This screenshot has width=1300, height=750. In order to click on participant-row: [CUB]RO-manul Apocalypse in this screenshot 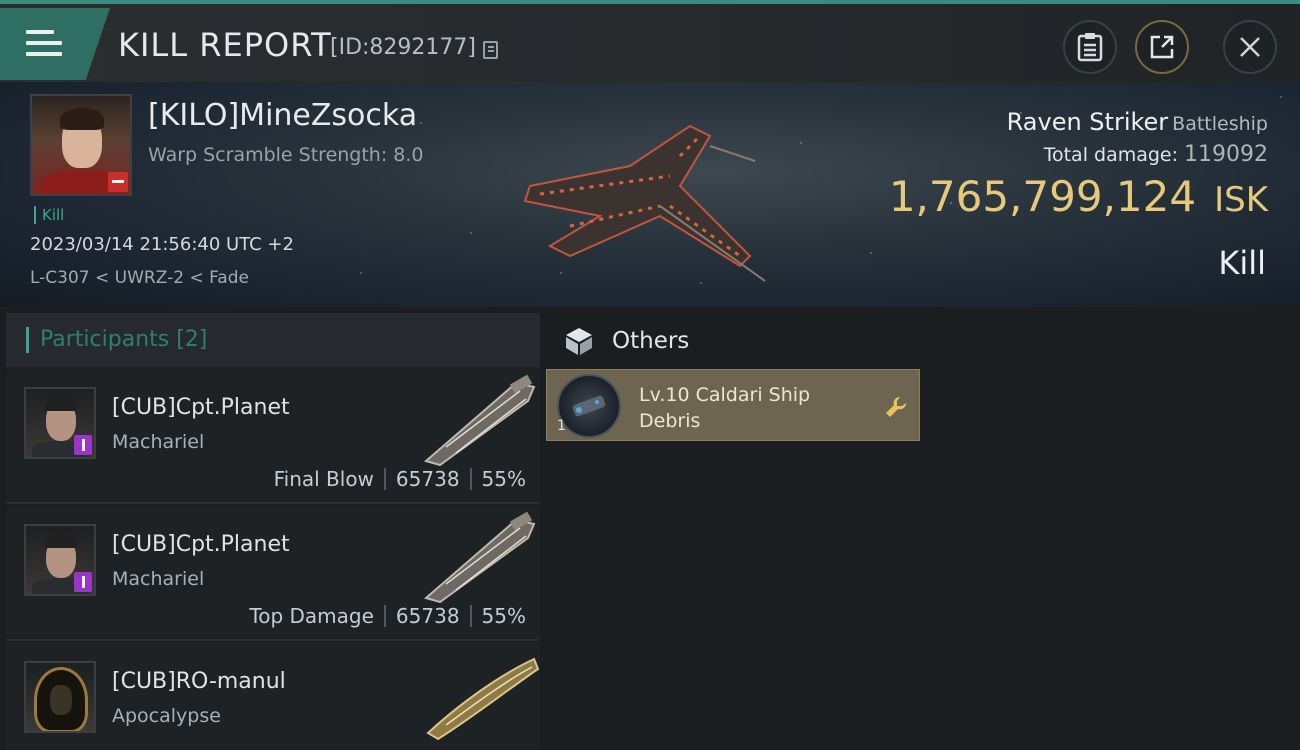, I will do `click(273, 696)`.